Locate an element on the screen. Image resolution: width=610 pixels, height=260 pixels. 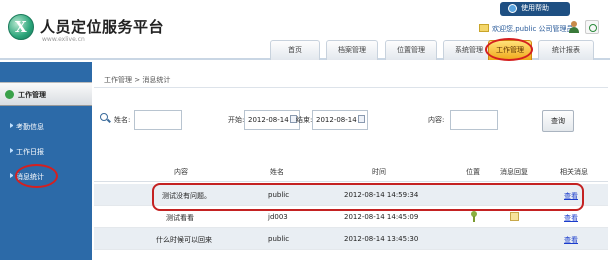
sidebar-item-label: 考勤信息 is located at coordinates (30, 127).